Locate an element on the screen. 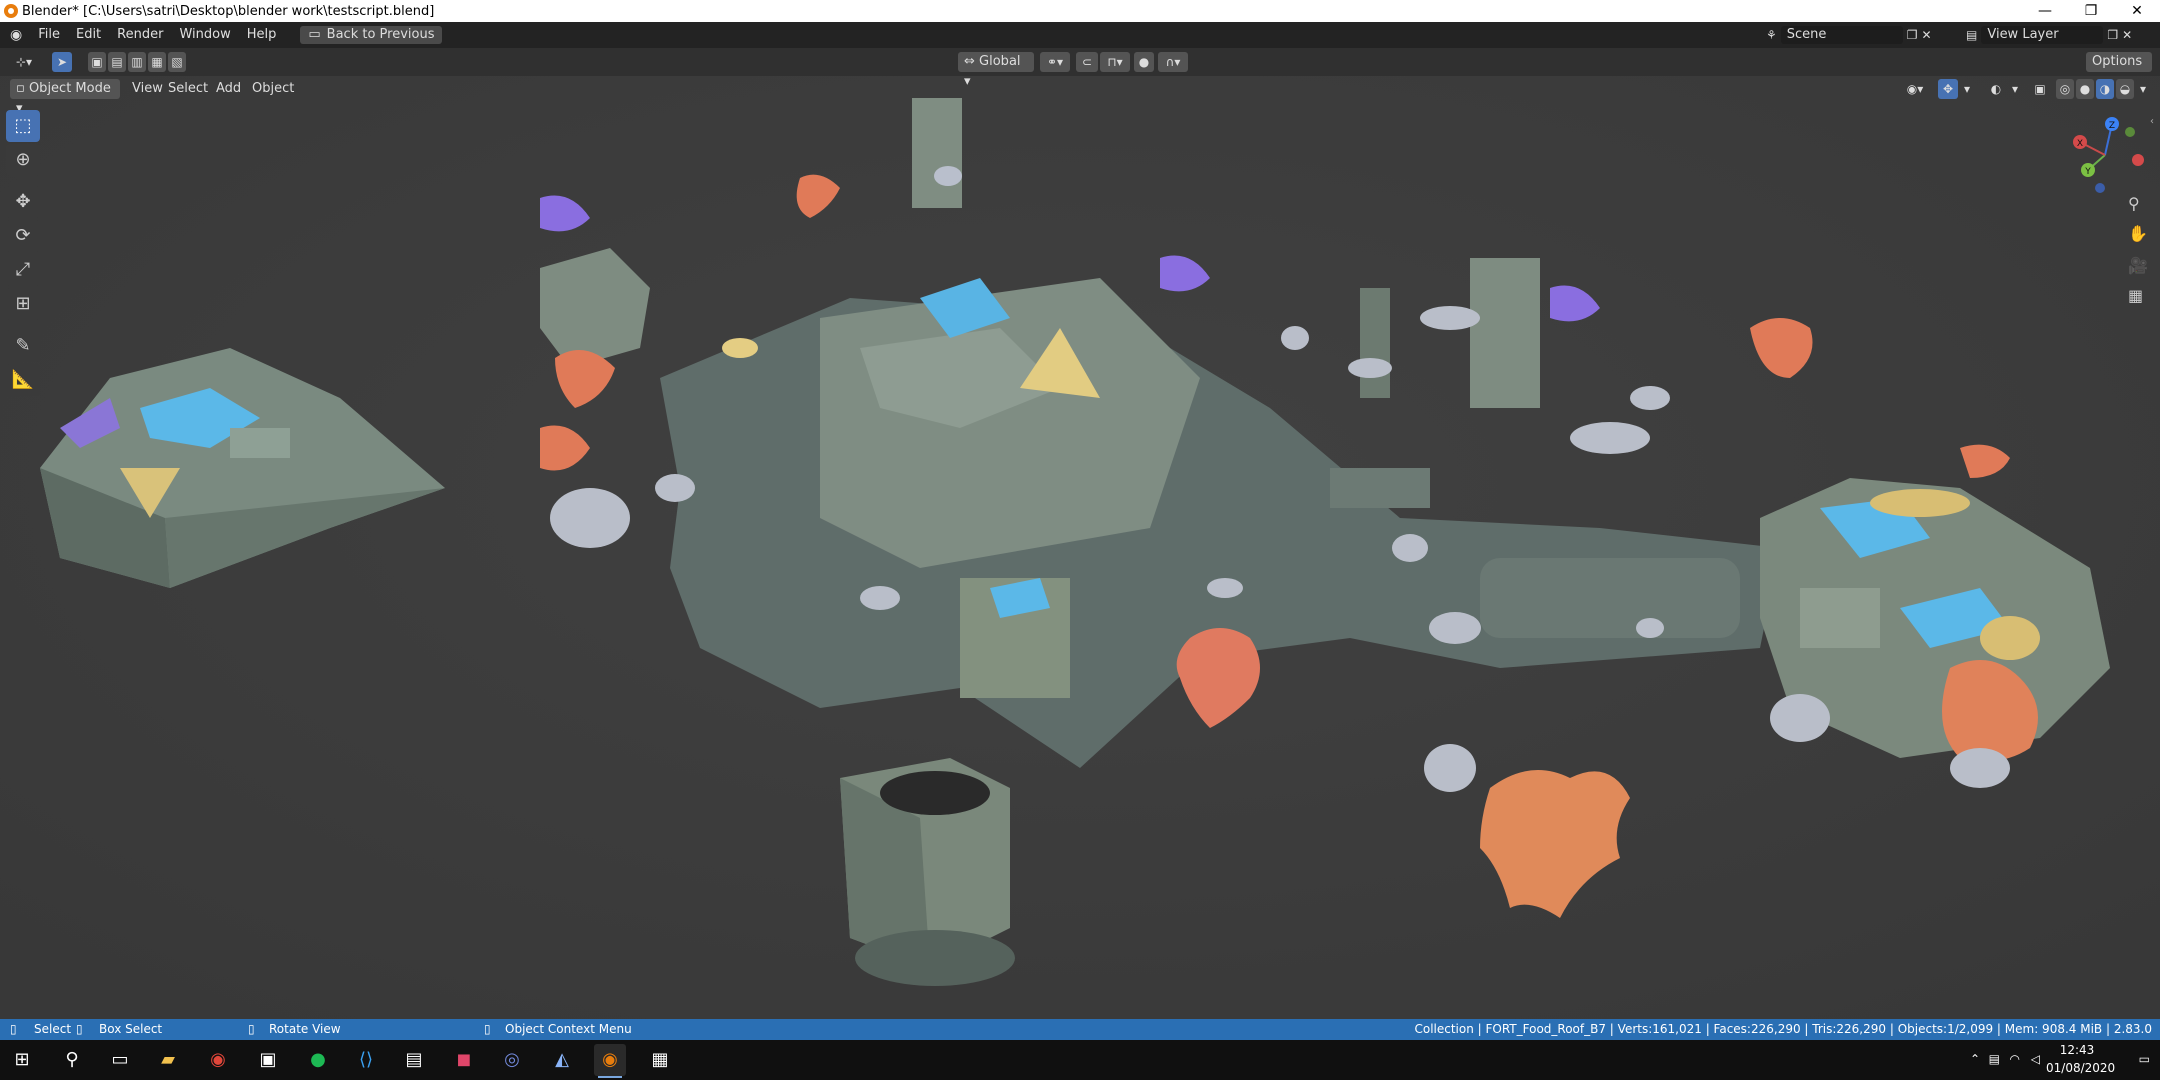 The width and height of the screenshot is (2160, 1080). orientation-label: Global is located at coordinates (1000, 61).